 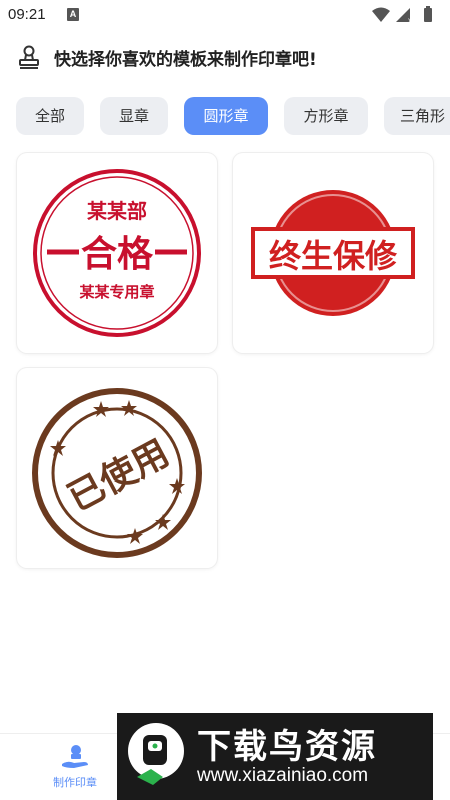 I want to click on stamp-used-image: 已使用, so click(x=117, y=473).